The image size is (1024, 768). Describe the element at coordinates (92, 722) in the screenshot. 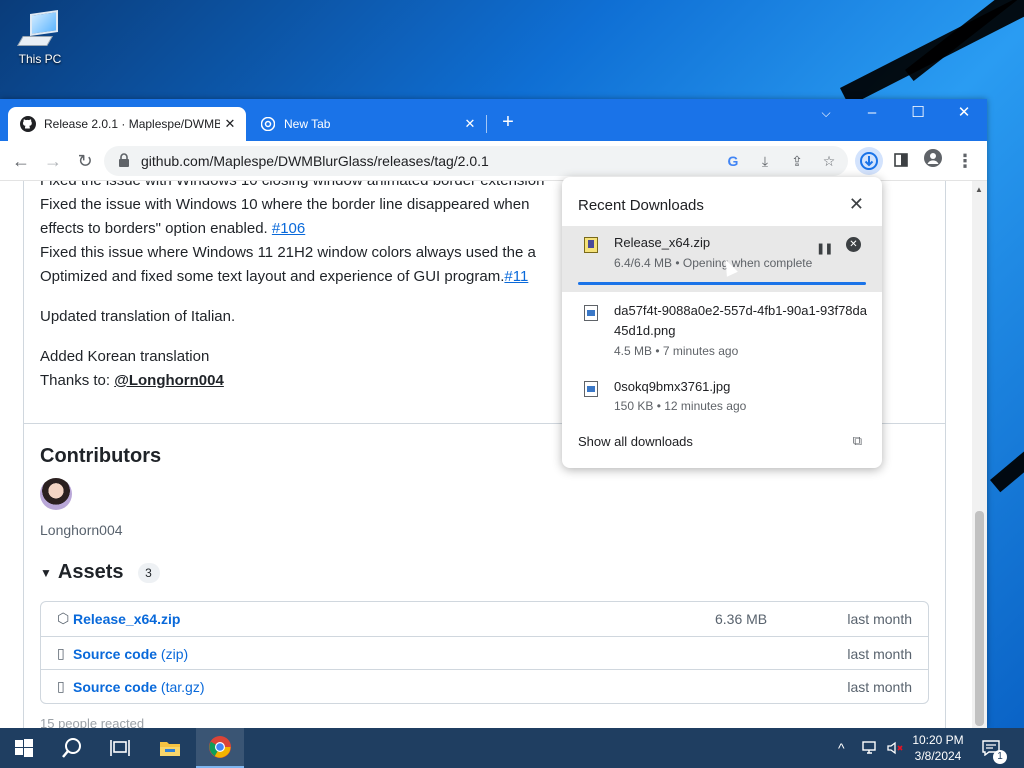

I see `reactions-text: 15 people reacted` at that location.